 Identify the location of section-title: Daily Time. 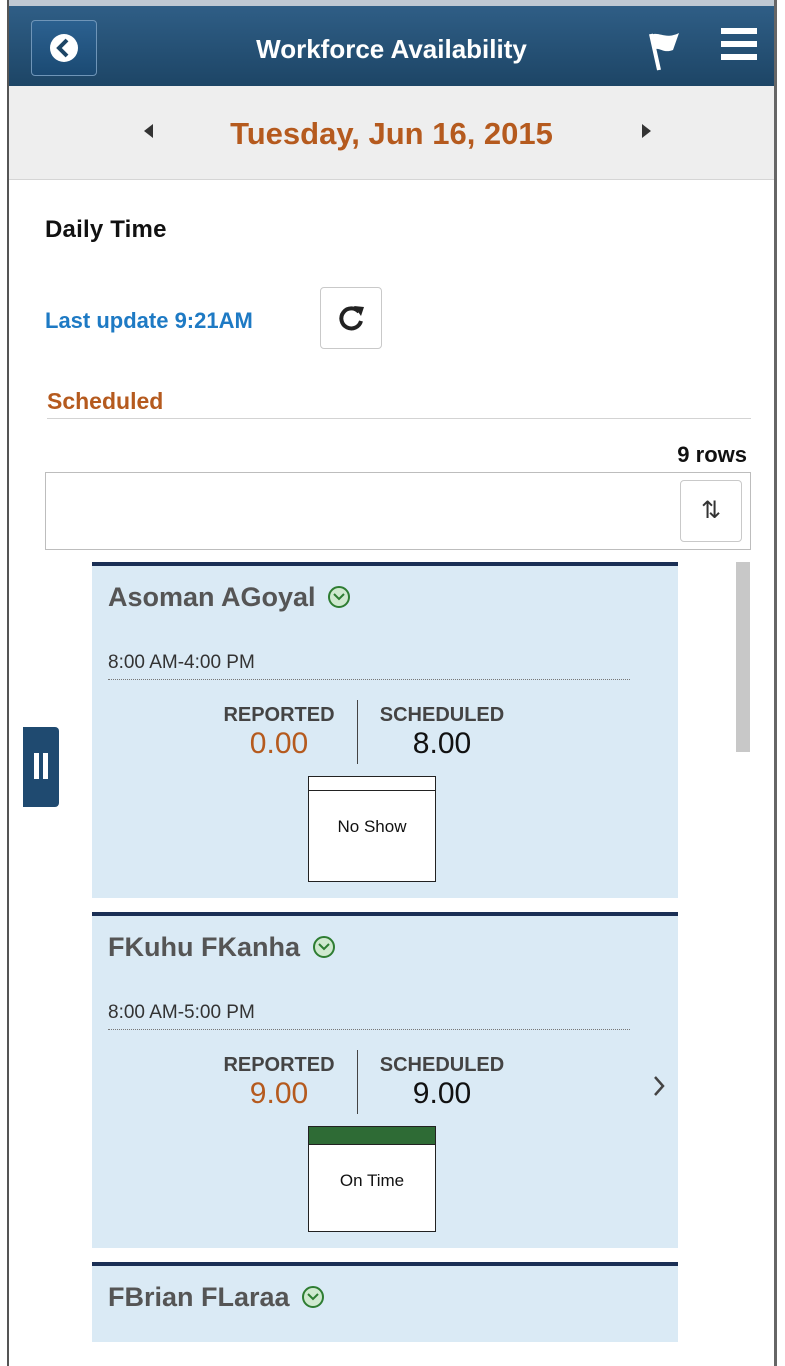
(106, 229).